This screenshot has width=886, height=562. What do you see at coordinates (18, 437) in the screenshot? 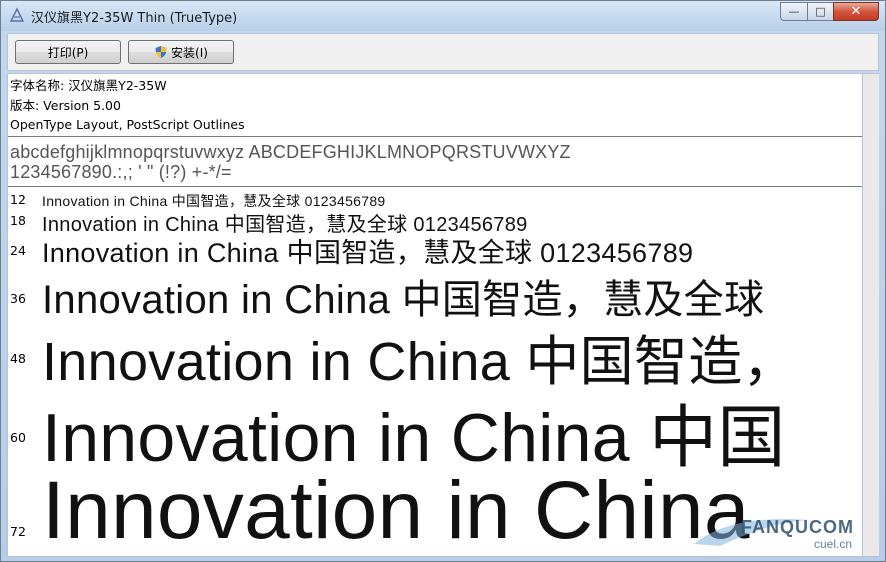
I see `size-label: 60` at bounding box center [18, 437].